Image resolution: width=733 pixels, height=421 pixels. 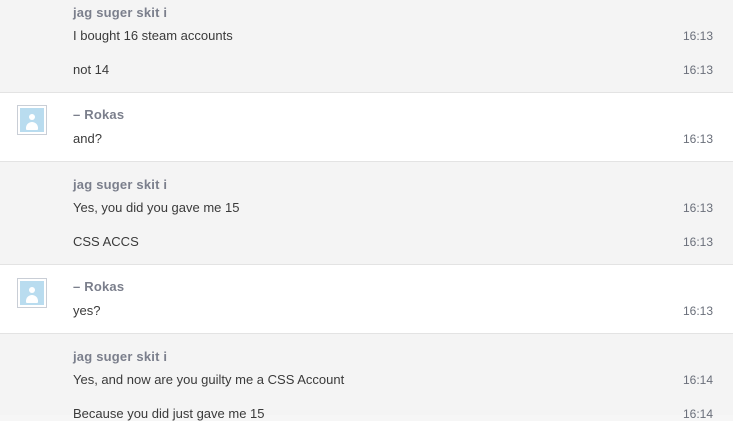 What do you see at coordinates (106, 241) in the screenshot?
I see `message-text: CSS ACCS` at bounding box center [106, 241].